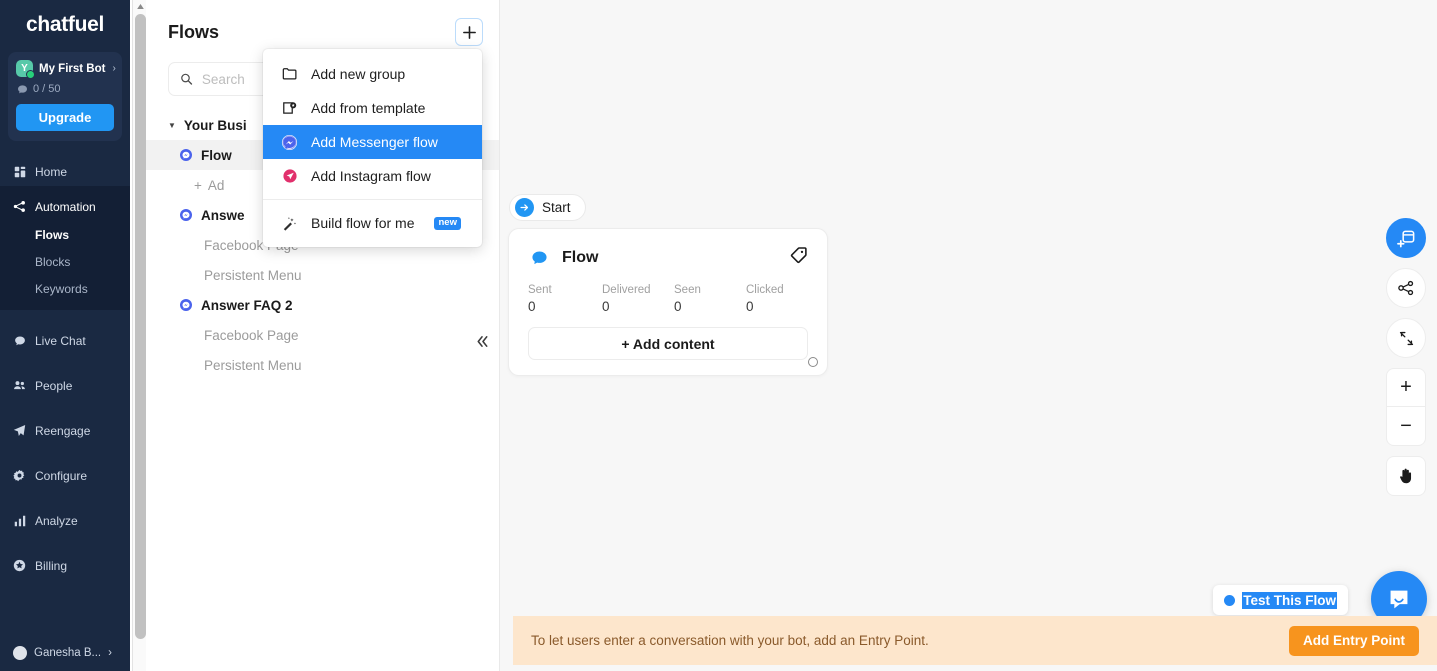 This screenshot has width=1437, height=671. I want to click on sidebar-item-configure: Configure, so click(65, 475).